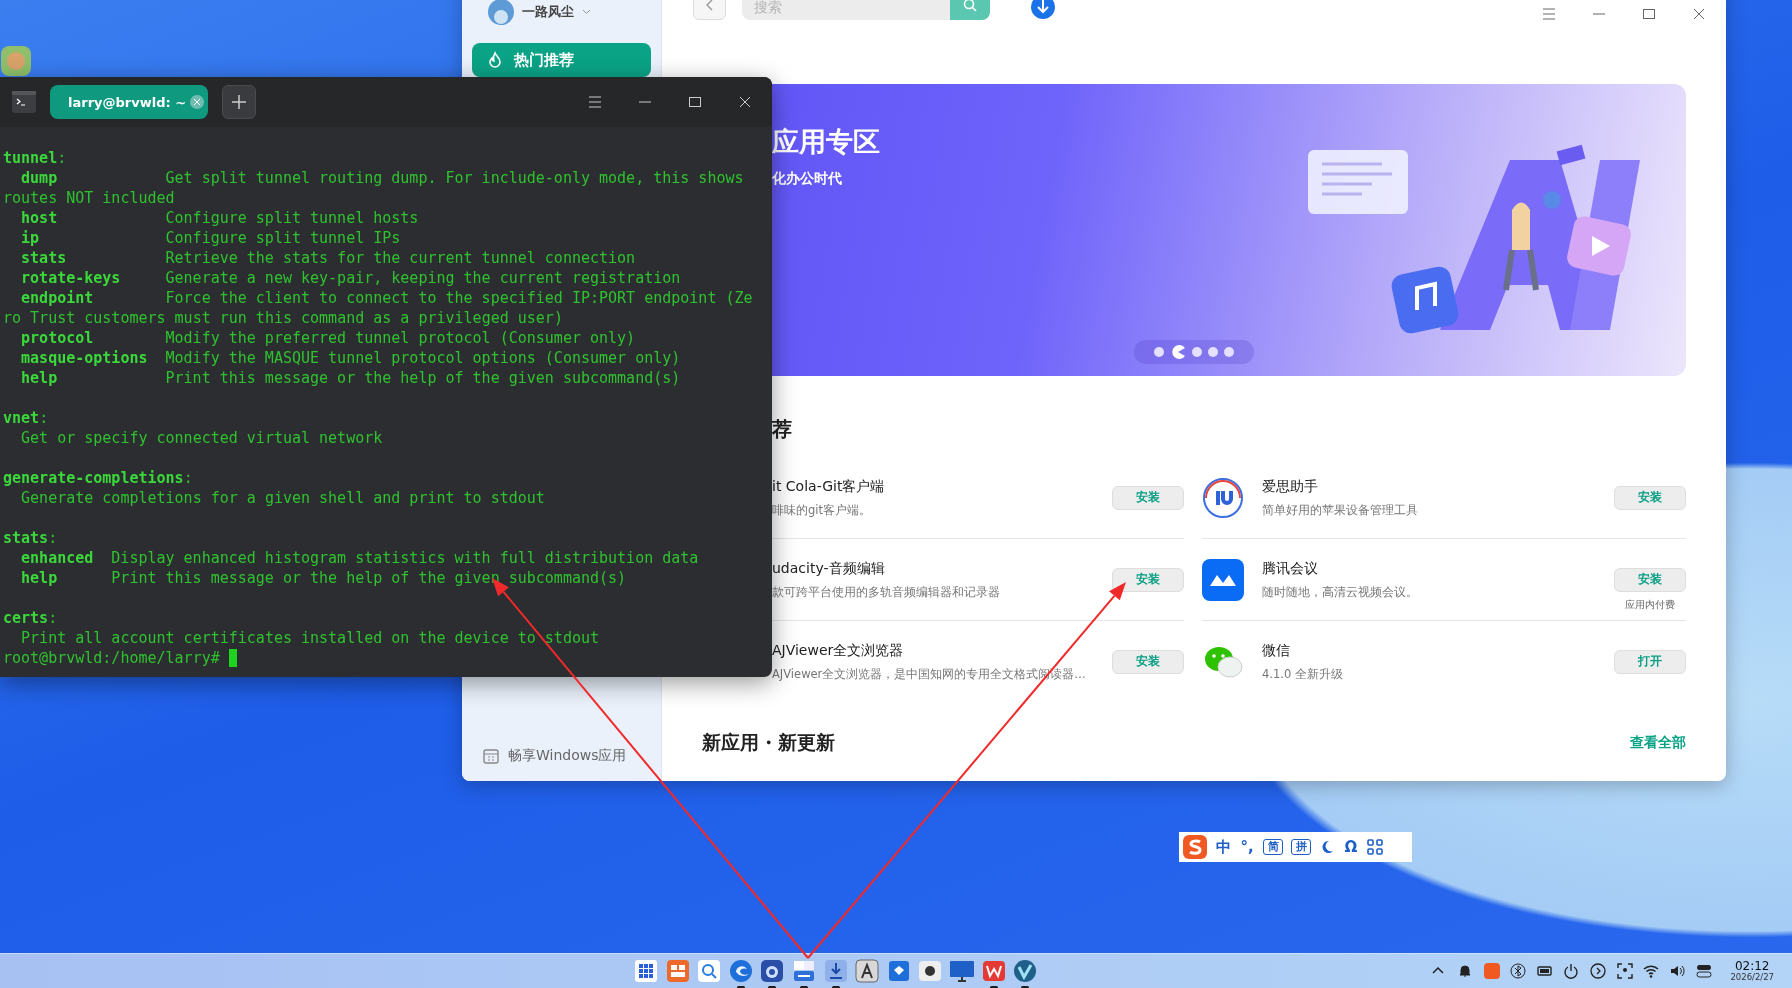 The width and height of the screenshot is (1792, 988). I want to click on banner-subtitle: 化办公时代, so click(807, 179).